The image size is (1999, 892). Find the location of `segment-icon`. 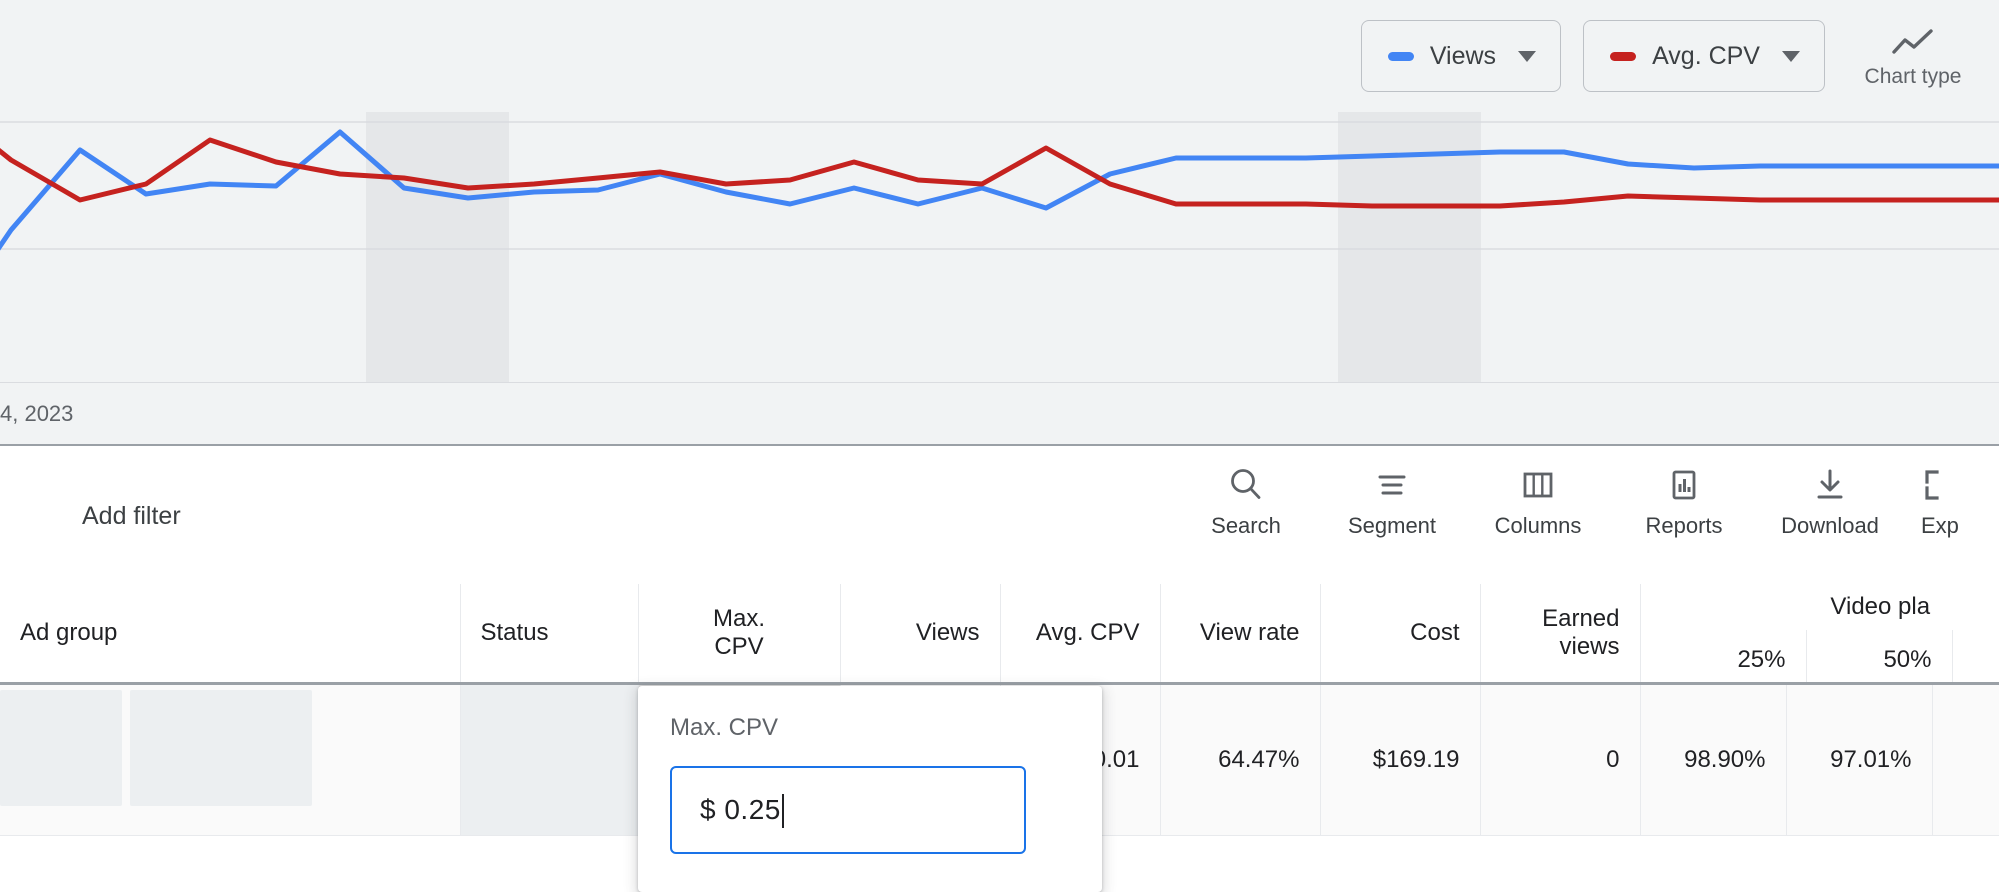

segment-icon is located at coordinates (1392, 485).